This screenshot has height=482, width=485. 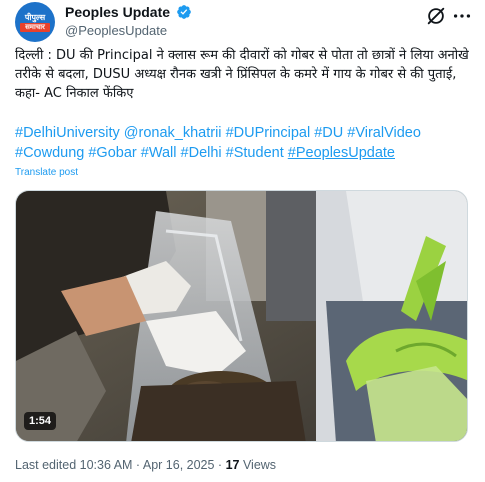 What do you see at coordinates (232, 465) in the screenshot?
I see `views-count: 17` at bounding box center [232, 465].